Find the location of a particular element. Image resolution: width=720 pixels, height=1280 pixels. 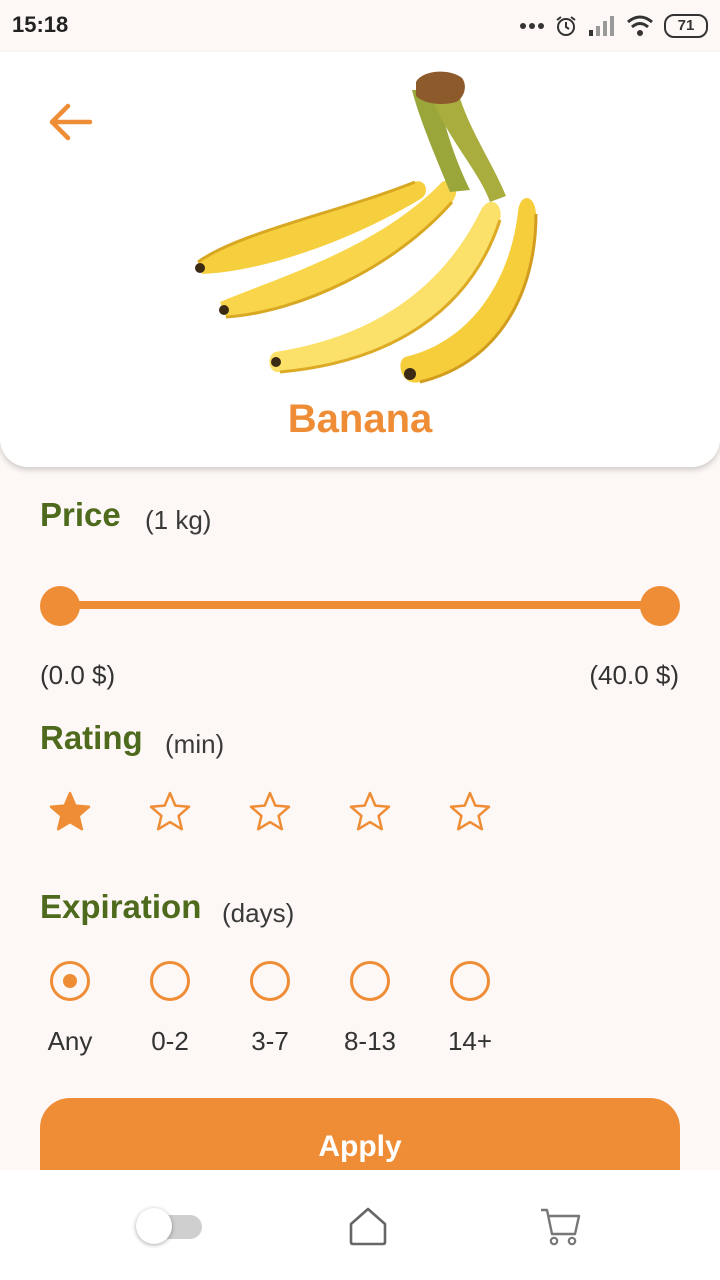

more-dots-icon is located at coordinates (532, 26).